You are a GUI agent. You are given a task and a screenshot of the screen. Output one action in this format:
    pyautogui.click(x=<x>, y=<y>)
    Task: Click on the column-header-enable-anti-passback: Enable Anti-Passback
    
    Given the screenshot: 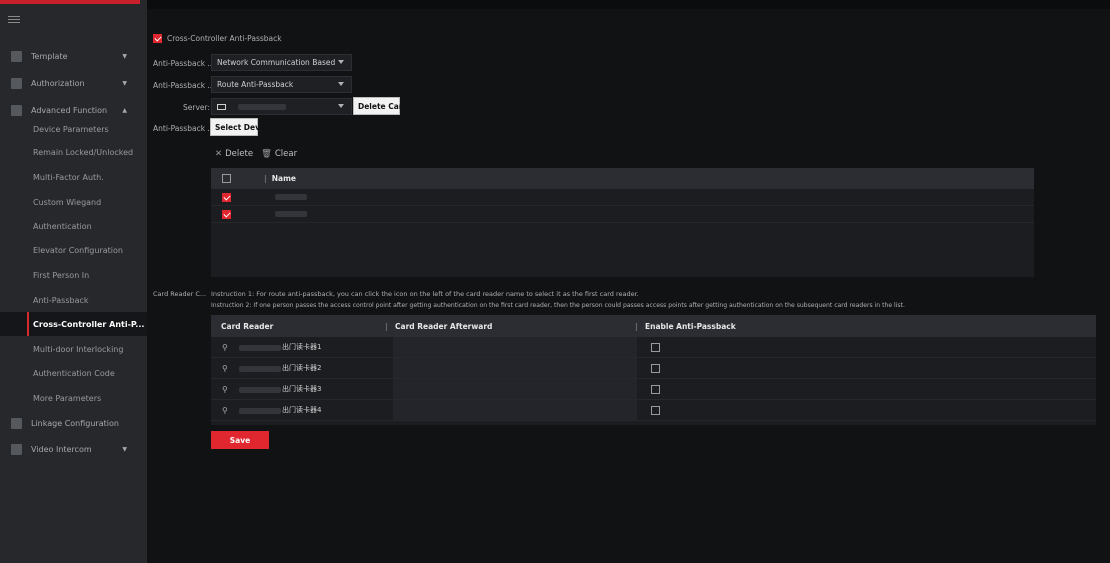 What is the action you would take?
    pyautogui.click(x=690, y=326)
    